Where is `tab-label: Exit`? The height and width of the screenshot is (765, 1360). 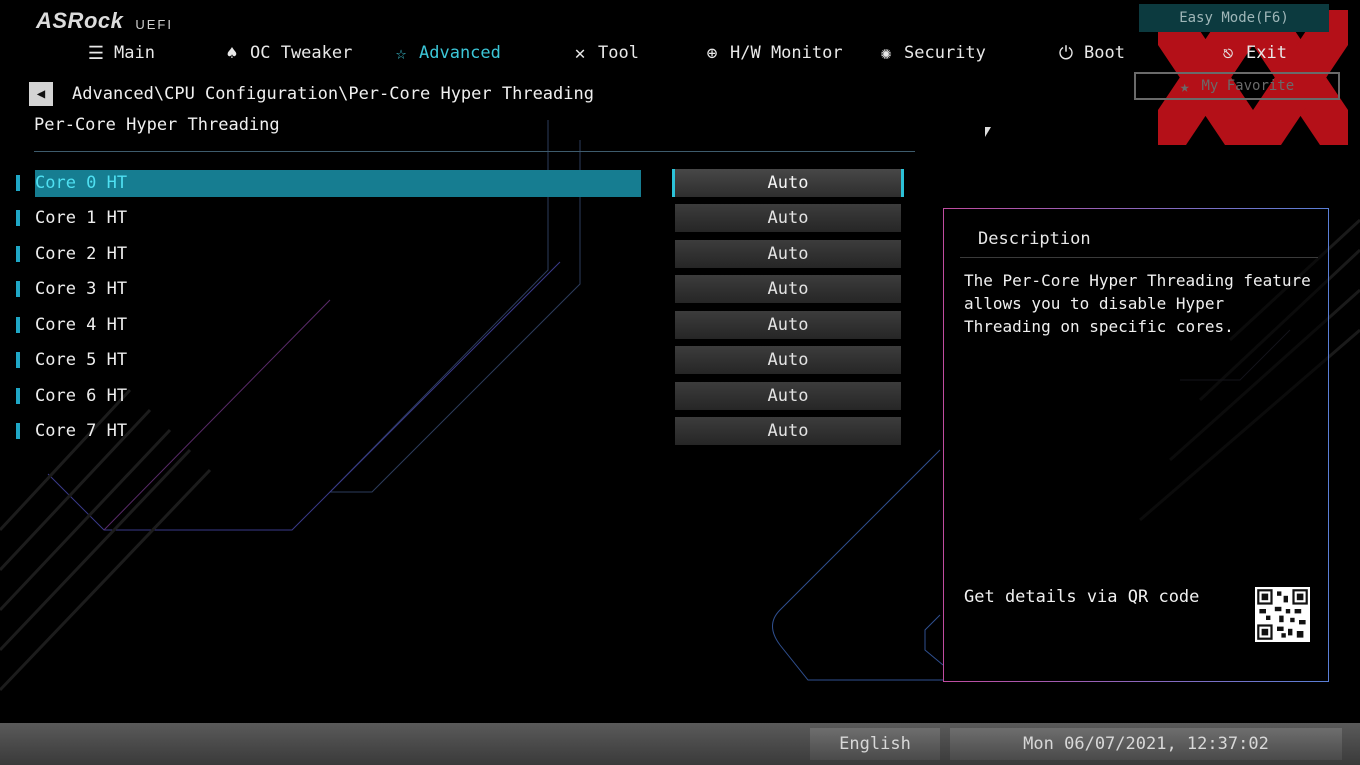
tab-label: Exit is located at coordinates (1266, 53).